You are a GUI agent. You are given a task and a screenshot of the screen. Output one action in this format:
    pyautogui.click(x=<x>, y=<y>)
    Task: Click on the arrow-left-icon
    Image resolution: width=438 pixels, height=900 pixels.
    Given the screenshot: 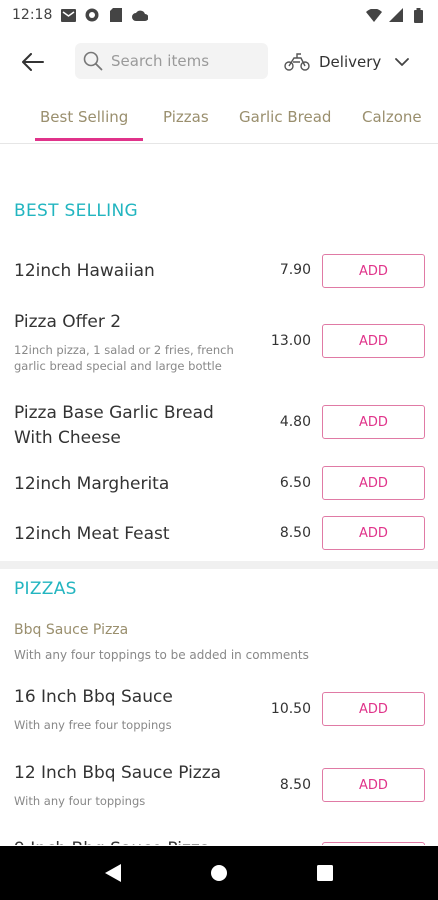 What is the action you would take?
    pyautogui.click(x=33, y=62)
    